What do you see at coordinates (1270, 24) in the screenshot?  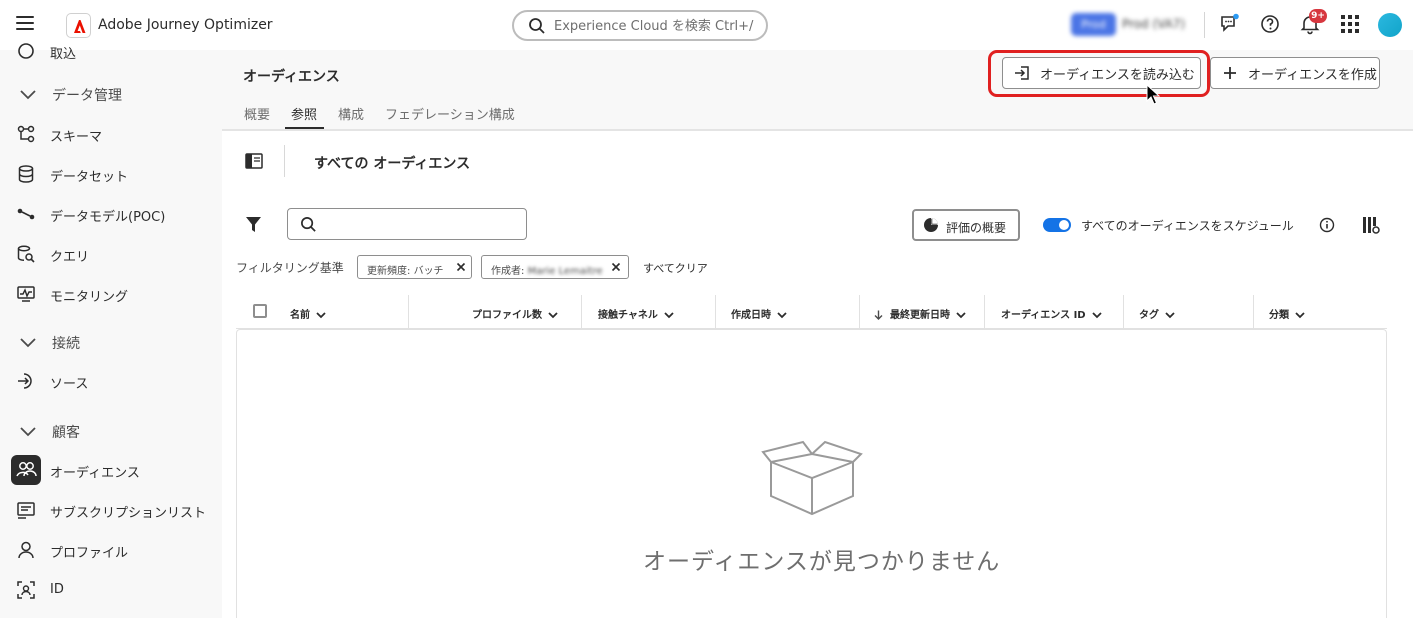 I see `help-icon` at bounding box center [1270, 24].